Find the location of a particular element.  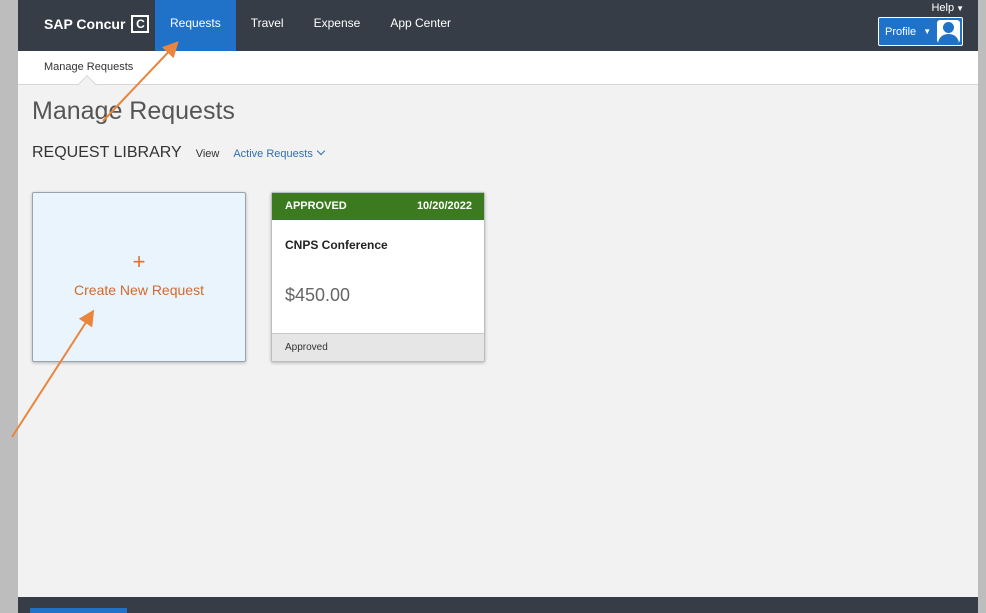

annotation-arrow-create is located at coordinates (53, 373).